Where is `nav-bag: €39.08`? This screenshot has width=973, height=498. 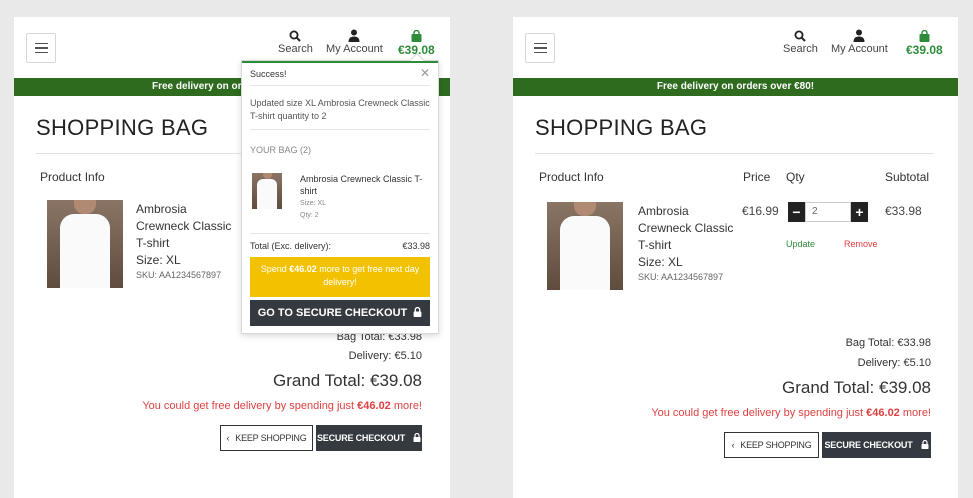 nav-bag: €39.08 is located at coordinates (924, 41).